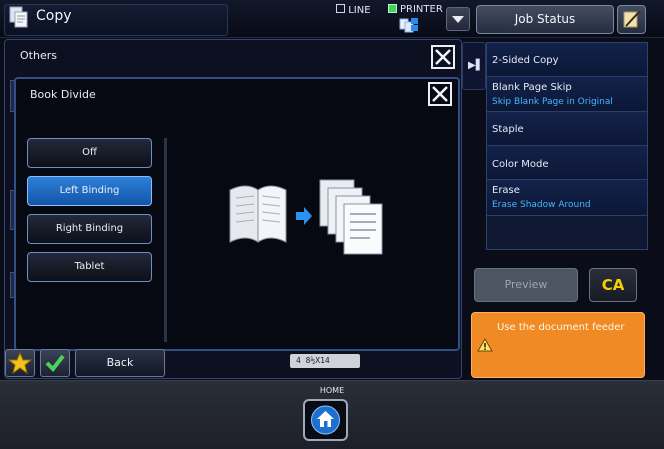  What do you see at coordinates (325, 361) in the screenshot?
I see `paper-size-indicator: 4 8½X14` at bounding box center [325, 361].